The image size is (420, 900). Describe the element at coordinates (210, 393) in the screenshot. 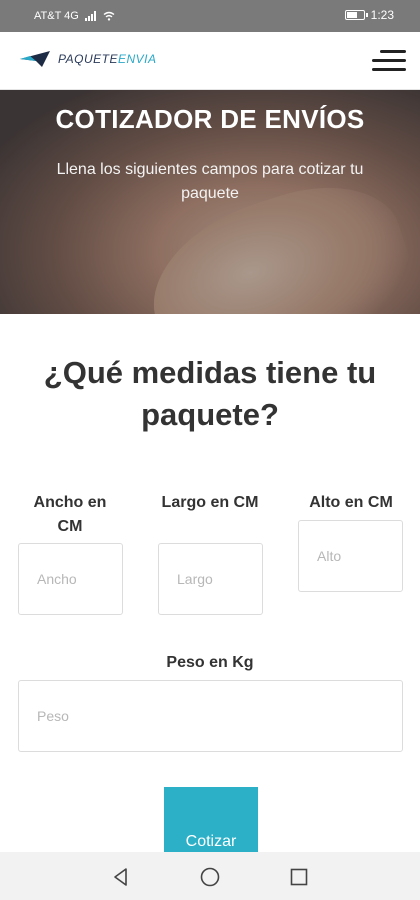

I see `form-question: ¿Qué medidas tiene tu paquete?` at that location.